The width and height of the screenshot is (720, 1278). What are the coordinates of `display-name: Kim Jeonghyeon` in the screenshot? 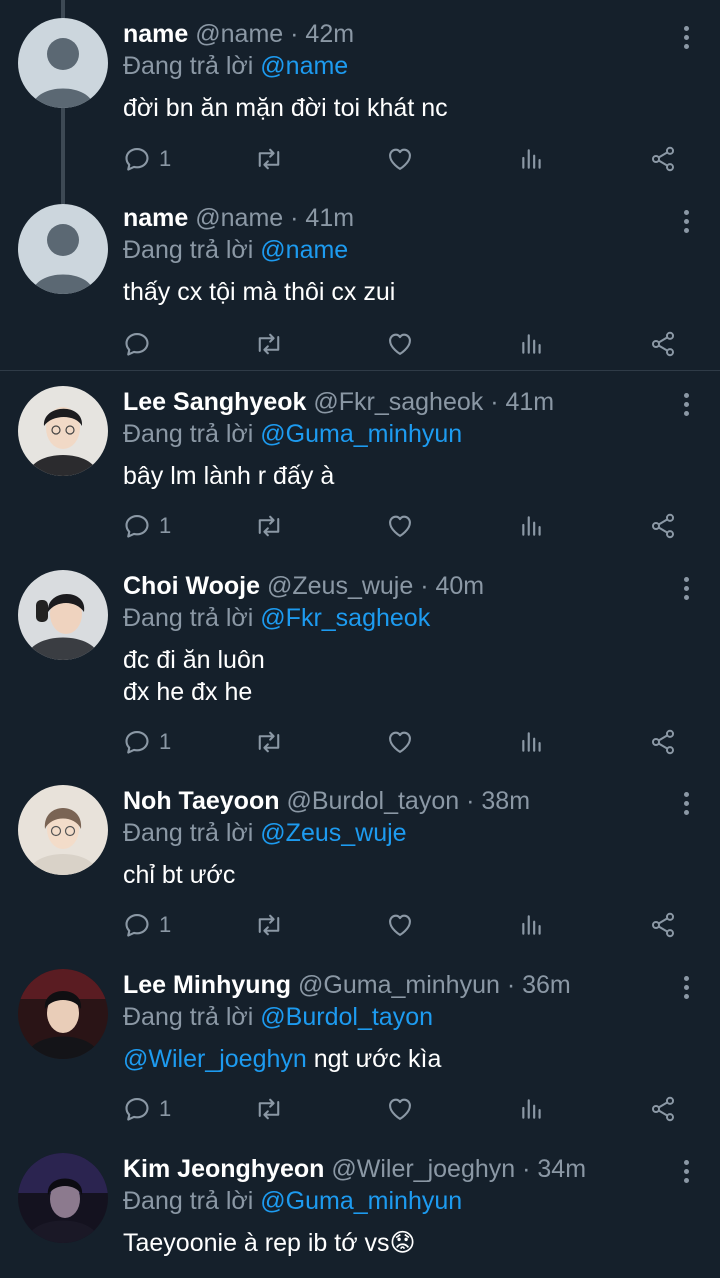 It's located at (223, 1169).